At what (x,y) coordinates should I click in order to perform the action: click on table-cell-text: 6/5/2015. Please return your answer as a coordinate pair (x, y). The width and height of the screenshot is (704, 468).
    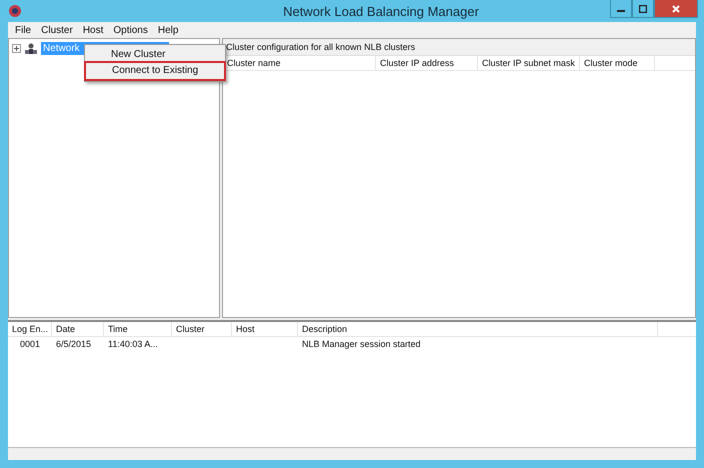
    Looking at the image, I should click on (73, 344).